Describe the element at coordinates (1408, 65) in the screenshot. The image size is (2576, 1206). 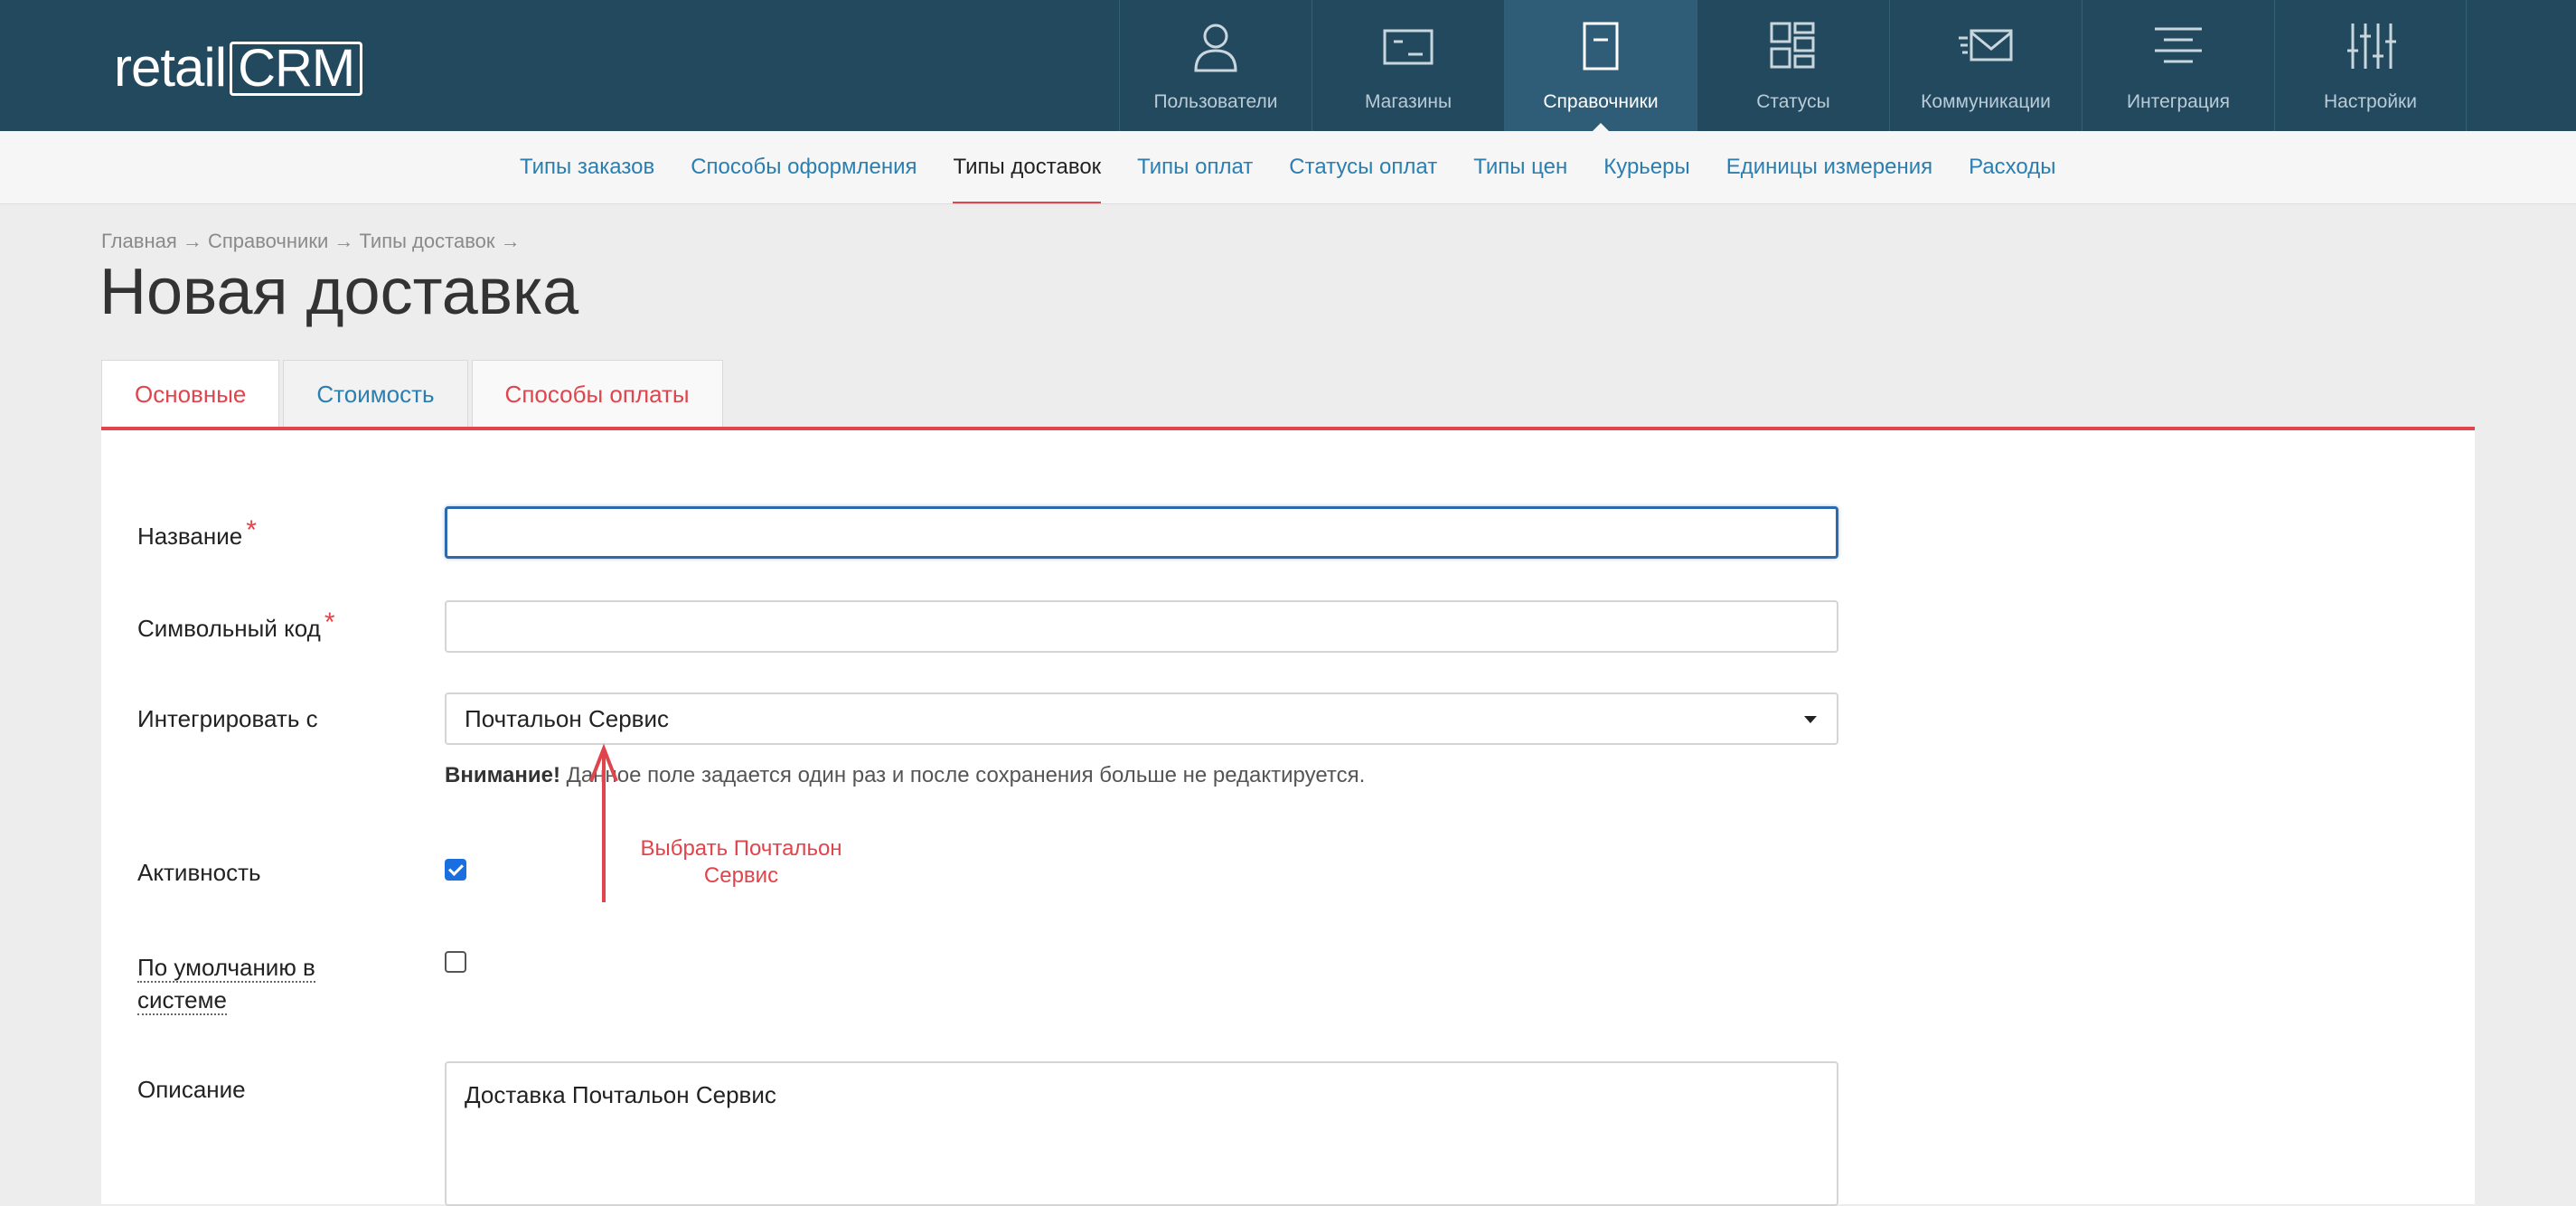
I see `nav-item-stores: Магазины` at that location.